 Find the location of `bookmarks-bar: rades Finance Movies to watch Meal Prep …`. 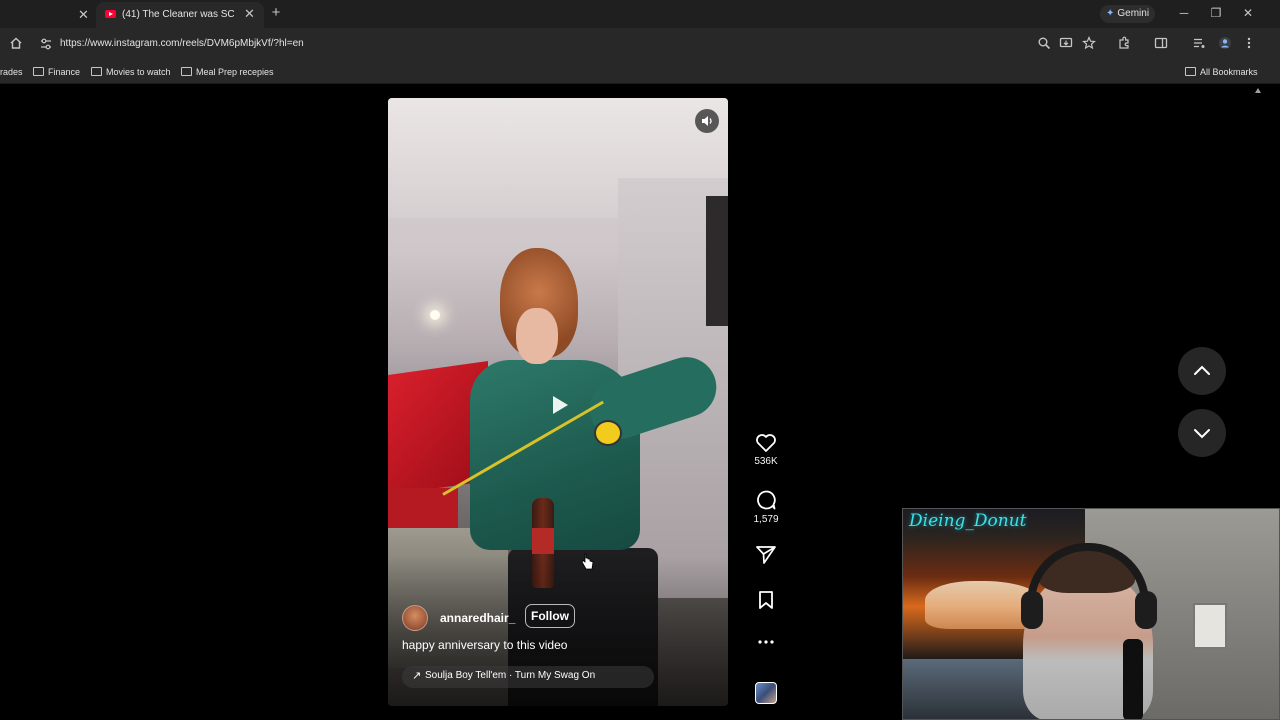

bookmarks-bar: rades Finance Movies to watch Meal Prep … is located at coordinates (640, 72).